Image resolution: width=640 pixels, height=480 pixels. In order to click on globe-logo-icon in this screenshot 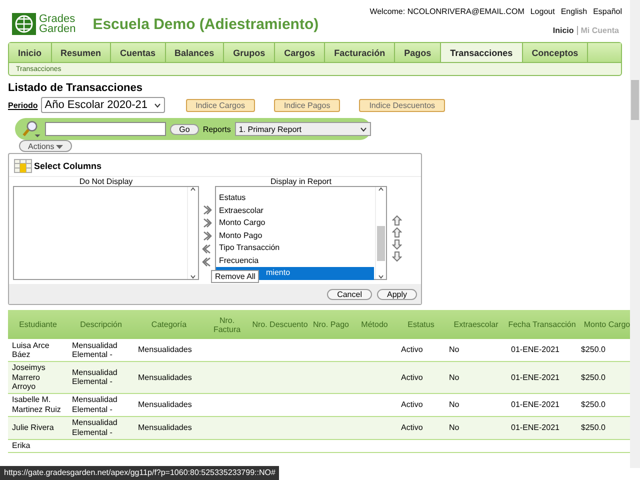, I will do `click(24, 24)`.